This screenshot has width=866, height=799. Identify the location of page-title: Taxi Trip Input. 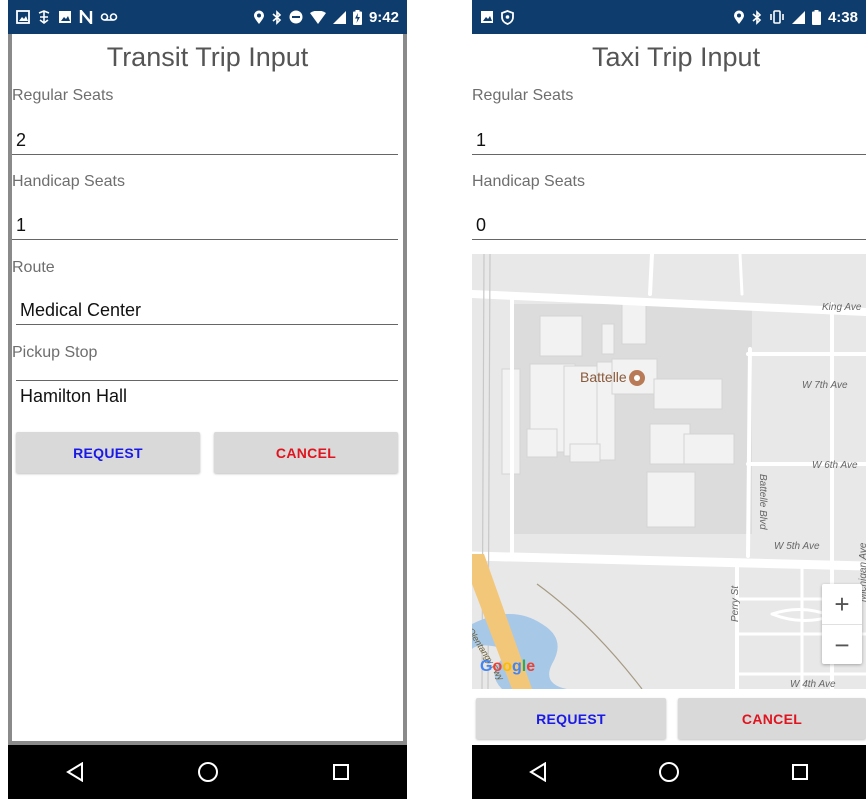
(676, 57).